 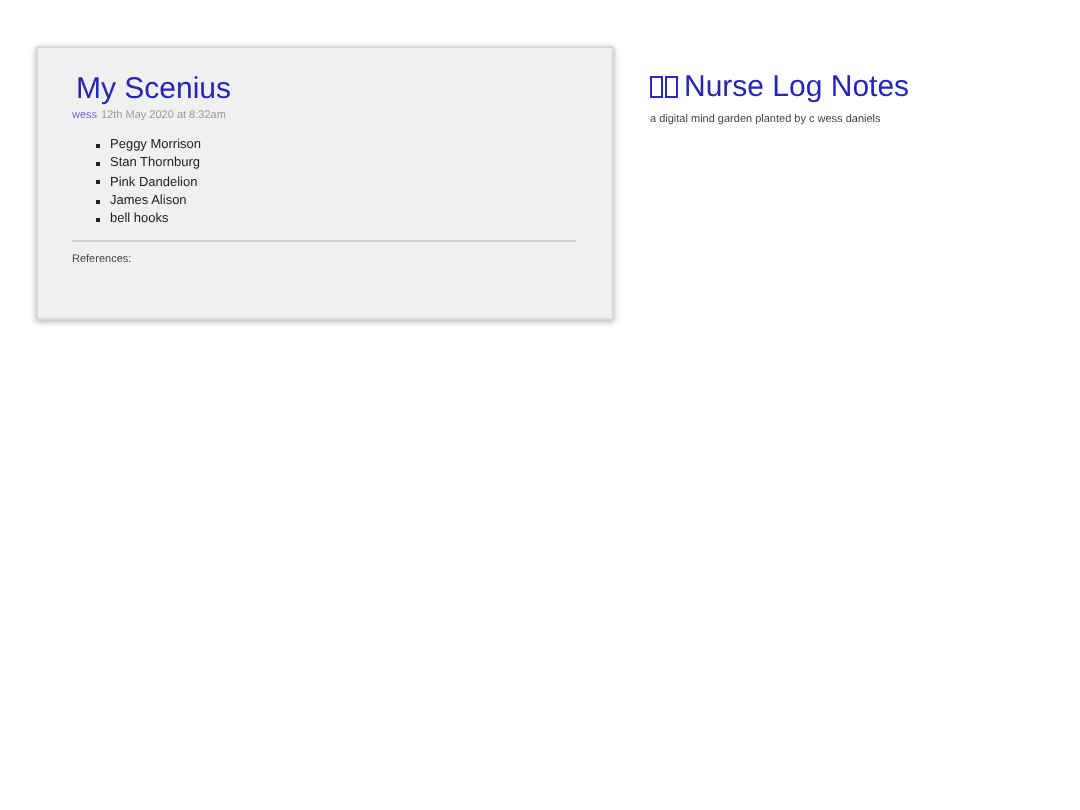 What do you see at coordinates (664, 87) in the screenshot?
I see `missing-glyph-icon` at bounding box center [664, 87].